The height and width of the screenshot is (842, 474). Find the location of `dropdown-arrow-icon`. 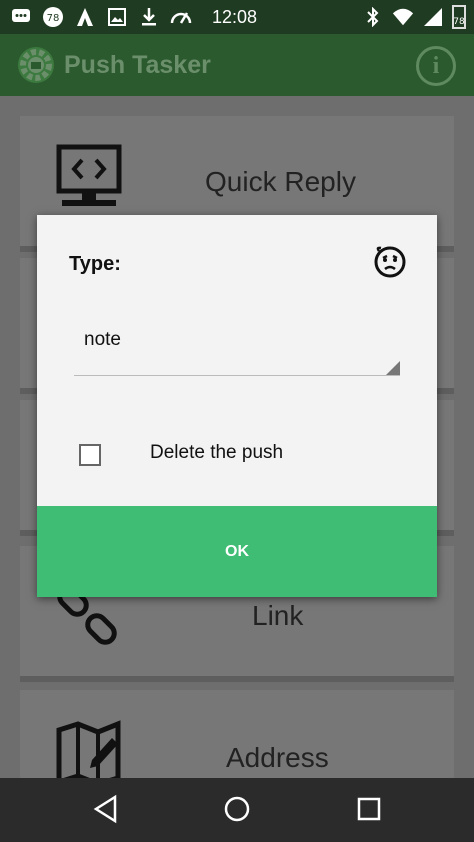

dropdown-arrow-icon is located at coordinates (393, 368).